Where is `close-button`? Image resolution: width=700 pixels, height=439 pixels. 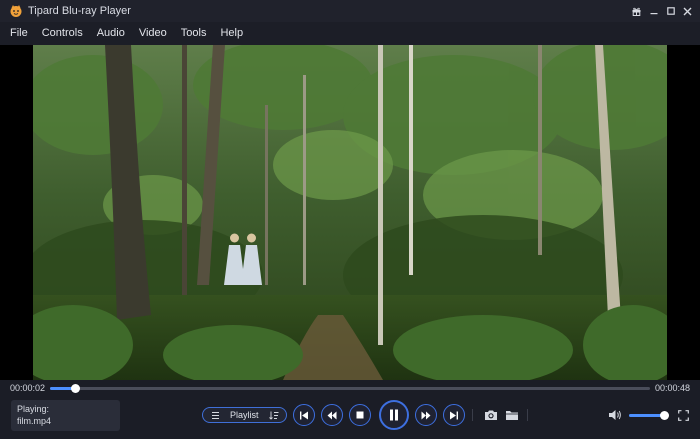
close-button is located at coordinates (687, 11).